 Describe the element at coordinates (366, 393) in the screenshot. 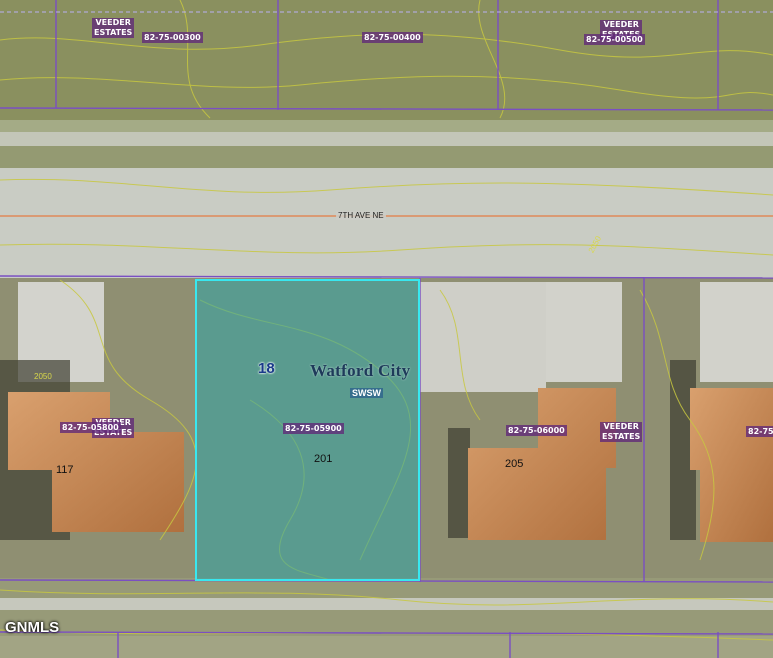

I see `quarter-section-label: SWSW` at that location.